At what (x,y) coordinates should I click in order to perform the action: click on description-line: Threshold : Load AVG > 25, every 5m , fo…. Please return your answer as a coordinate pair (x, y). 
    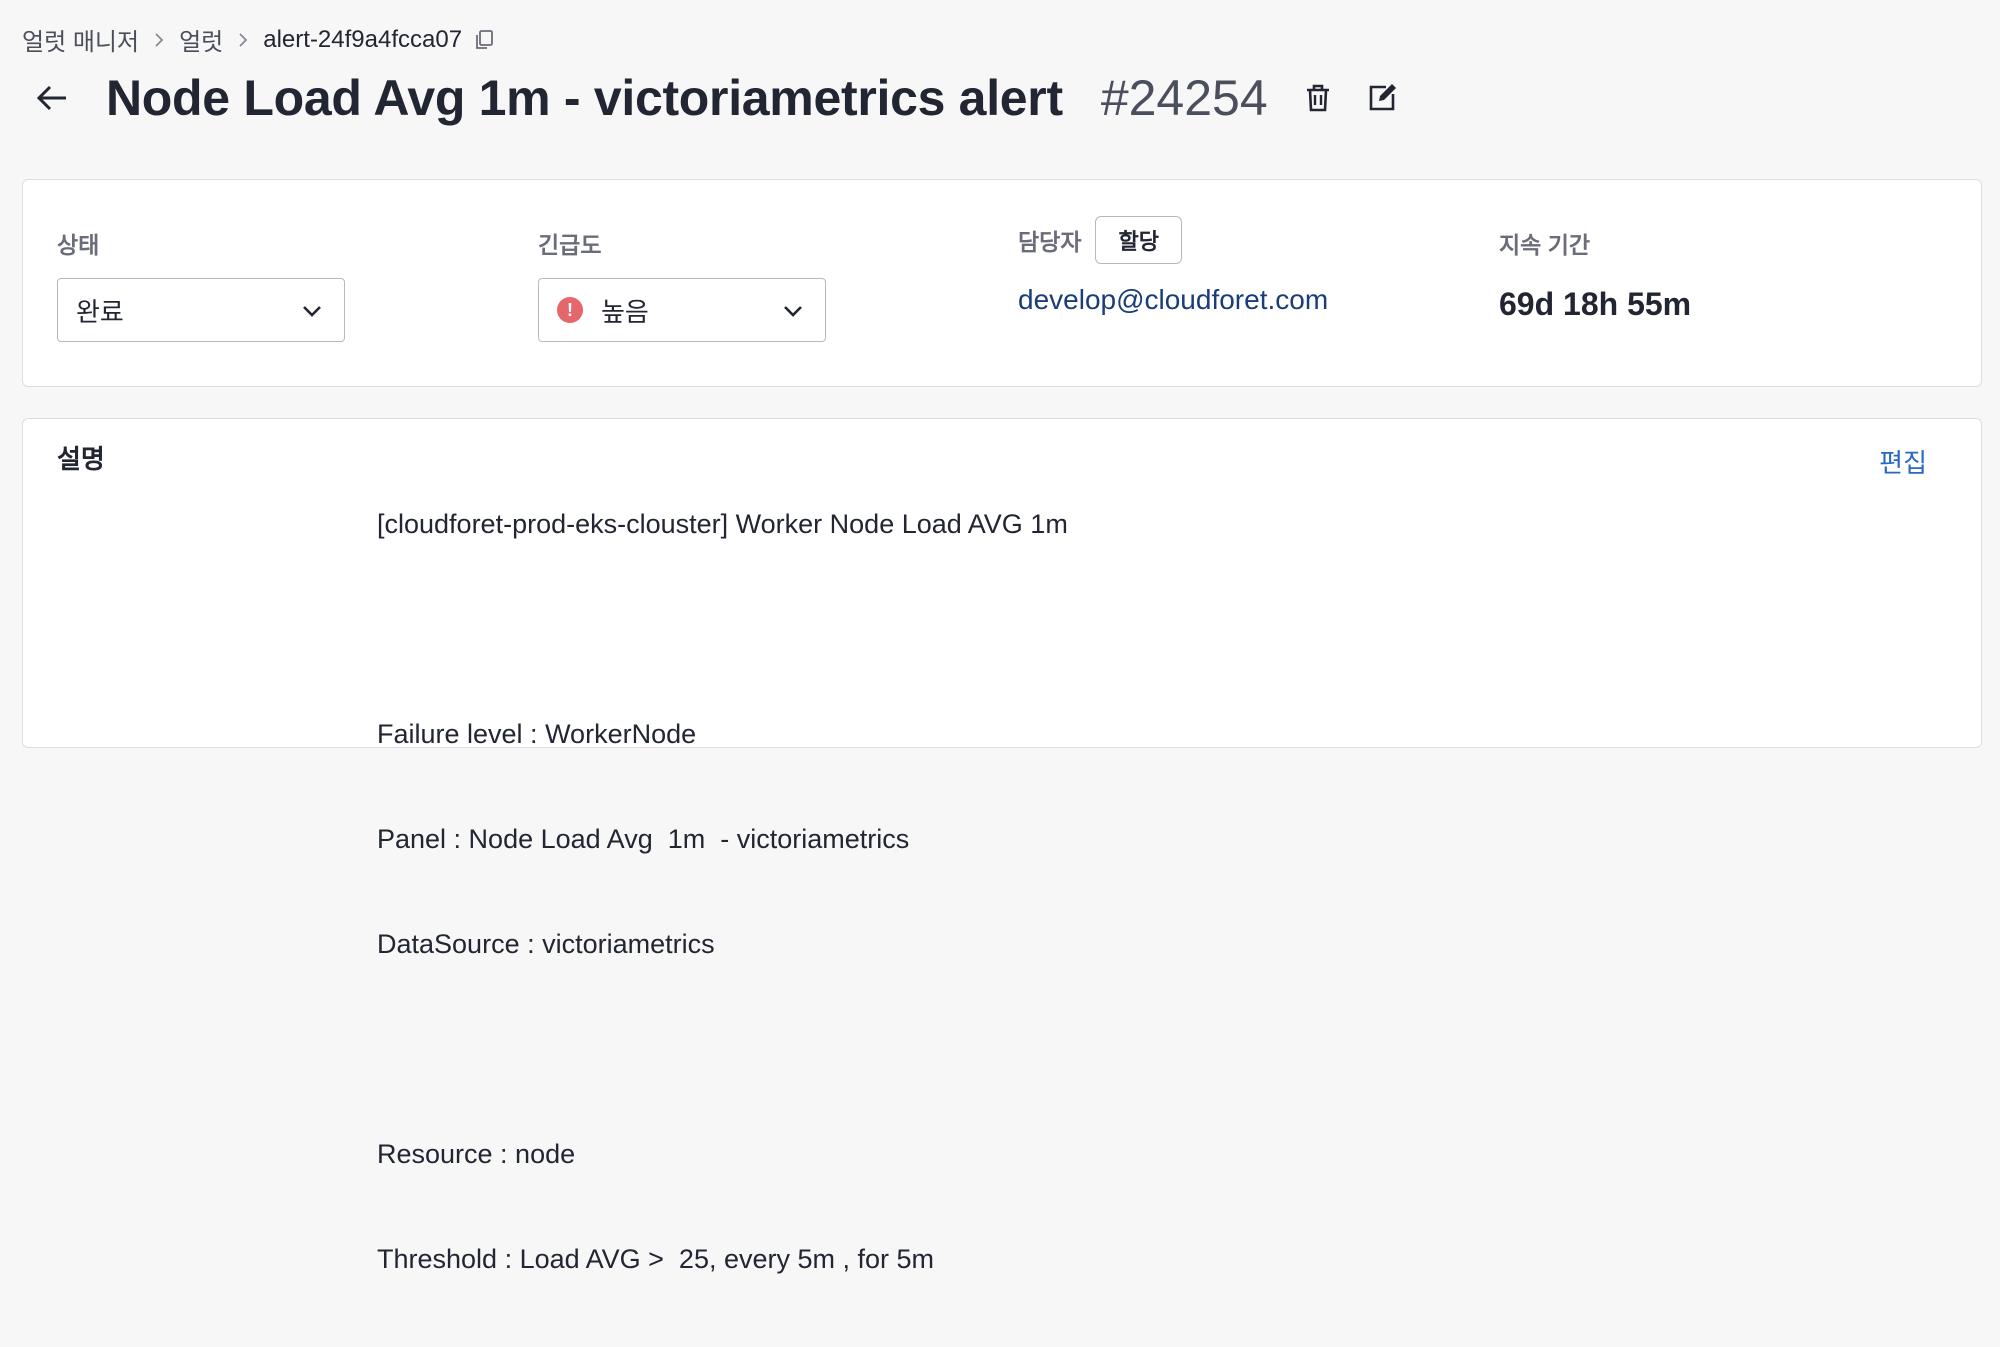
    Looking at the image, I should click on (656, 1259).